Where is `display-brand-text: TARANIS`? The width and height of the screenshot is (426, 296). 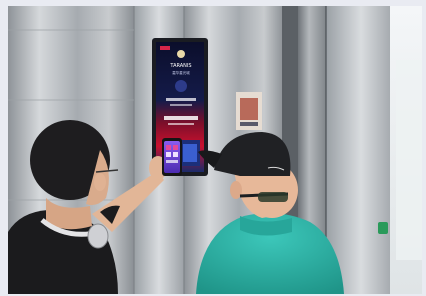
display-brand-text: TARANIS is located at coordinates (180, 66).